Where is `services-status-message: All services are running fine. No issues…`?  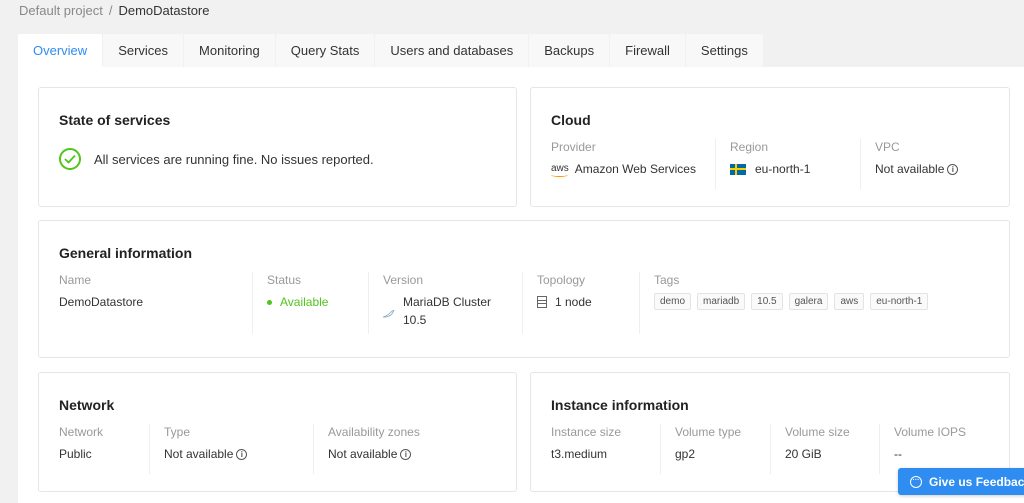
services-status-message: All services are running fine. No issues… is located at coordinates (234, 159).